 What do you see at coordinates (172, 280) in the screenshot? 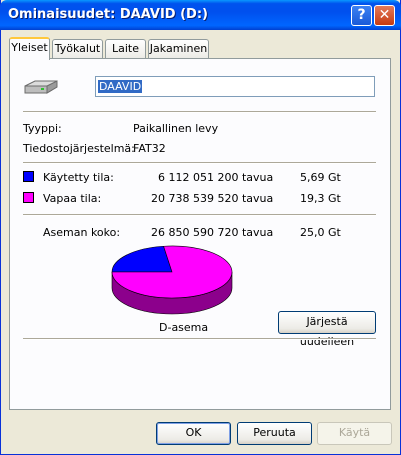
I see `disk-usage-pie-chart` at bounding box center [172, 280].